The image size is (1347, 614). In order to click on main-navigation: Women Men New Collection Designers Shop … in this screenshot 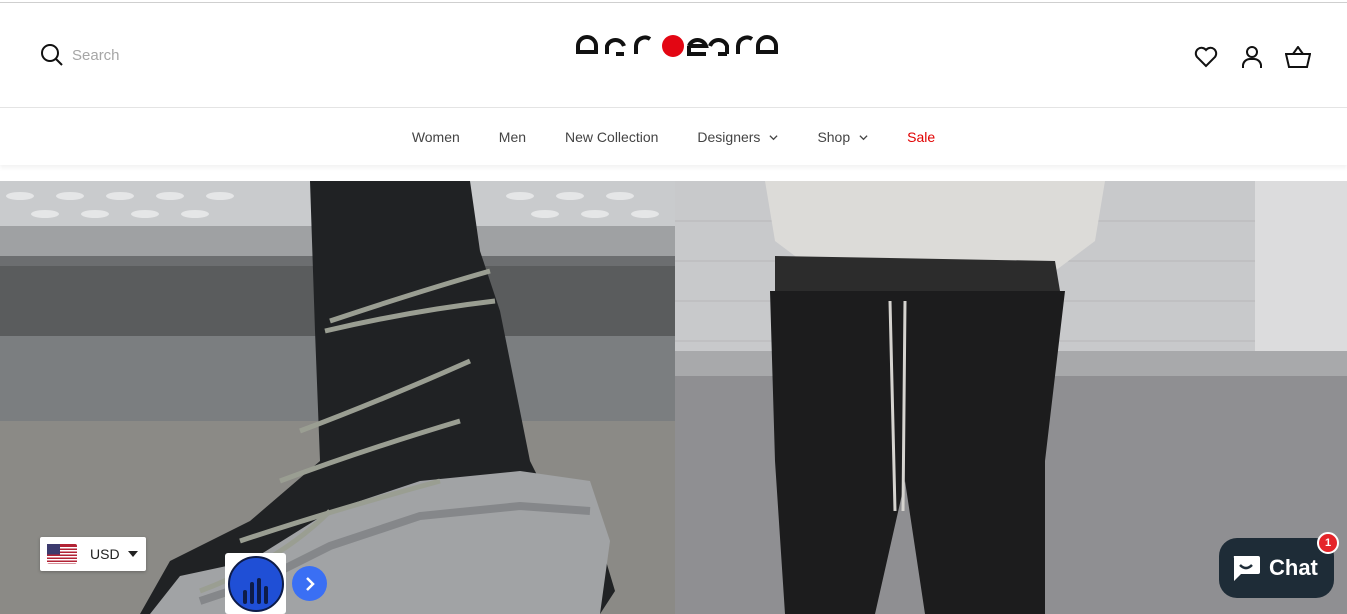, I will do `click(673, 137)`.